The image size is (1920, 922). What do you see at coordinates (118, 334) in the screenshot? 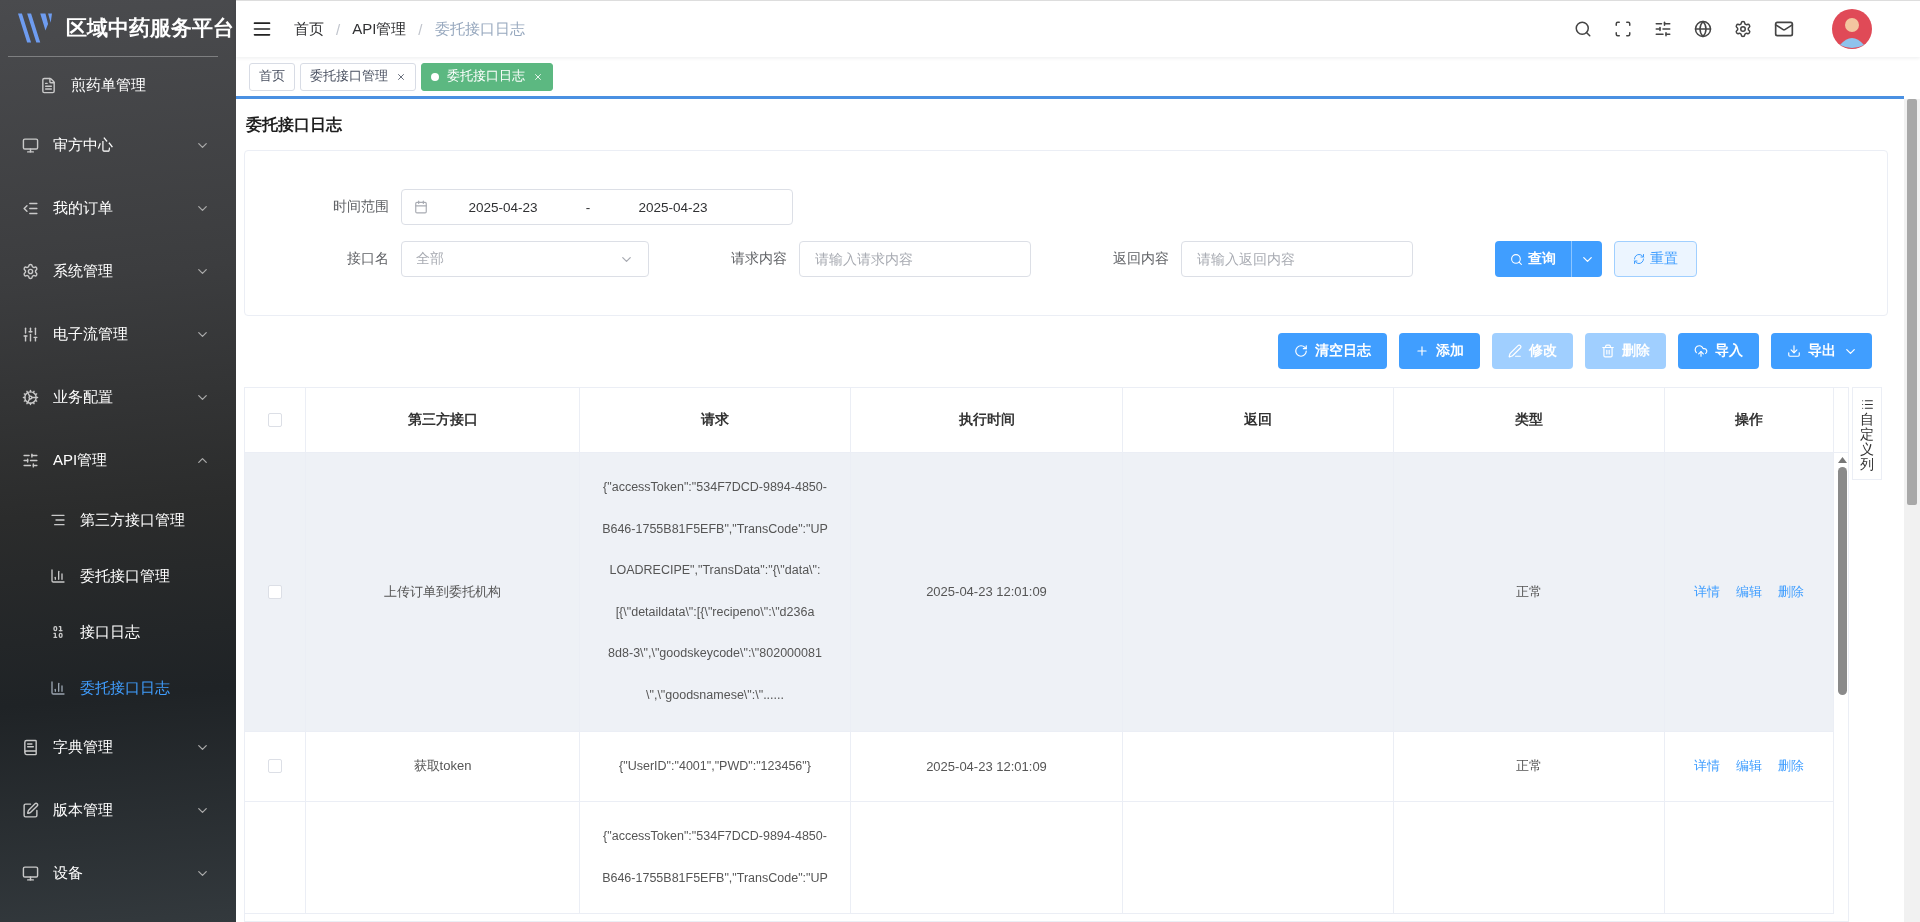
I see `menu-item: 电子流管理` at bounding box center [118, 334].